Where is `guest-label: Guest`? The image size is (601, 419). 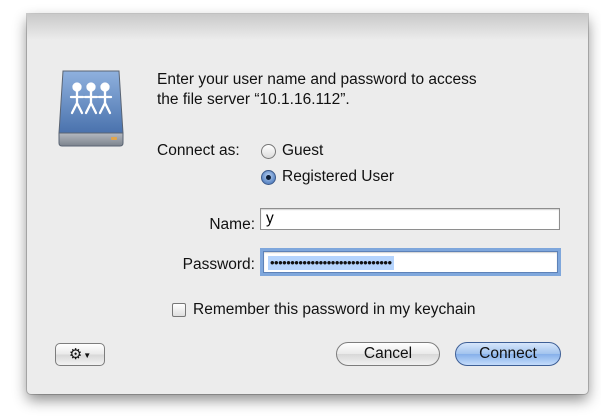 guest-label: Guest is located at coordinates (303, 150).